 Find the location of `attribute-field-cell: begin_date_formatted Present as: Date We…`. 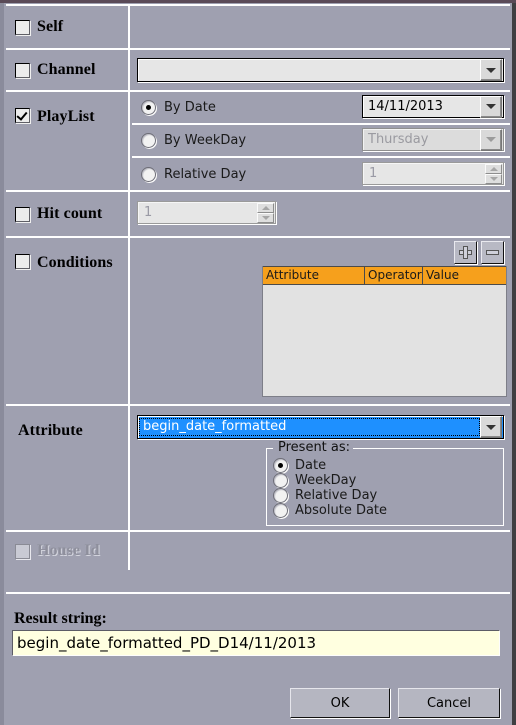

attribute-field-cell: begin_date_formatted Present as: Date We… is located at coordinates (321, 468).